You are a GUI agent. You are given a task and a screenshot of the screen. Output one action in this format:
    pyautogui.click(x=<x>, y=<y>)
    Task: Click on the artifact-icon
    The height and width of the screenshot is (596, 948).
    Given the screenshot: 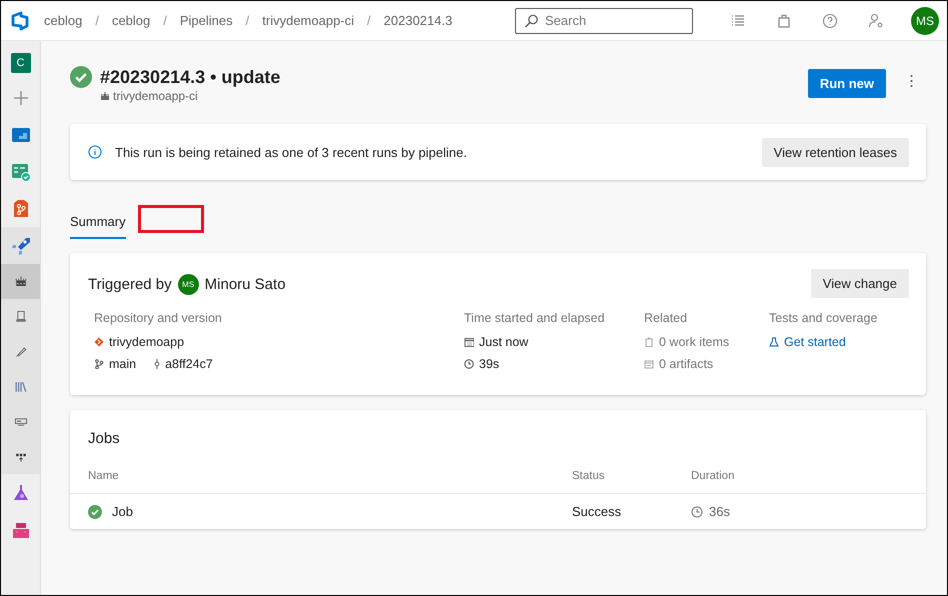 What is the action you would take?
    pyautogui.click(x=649, y=364)
    